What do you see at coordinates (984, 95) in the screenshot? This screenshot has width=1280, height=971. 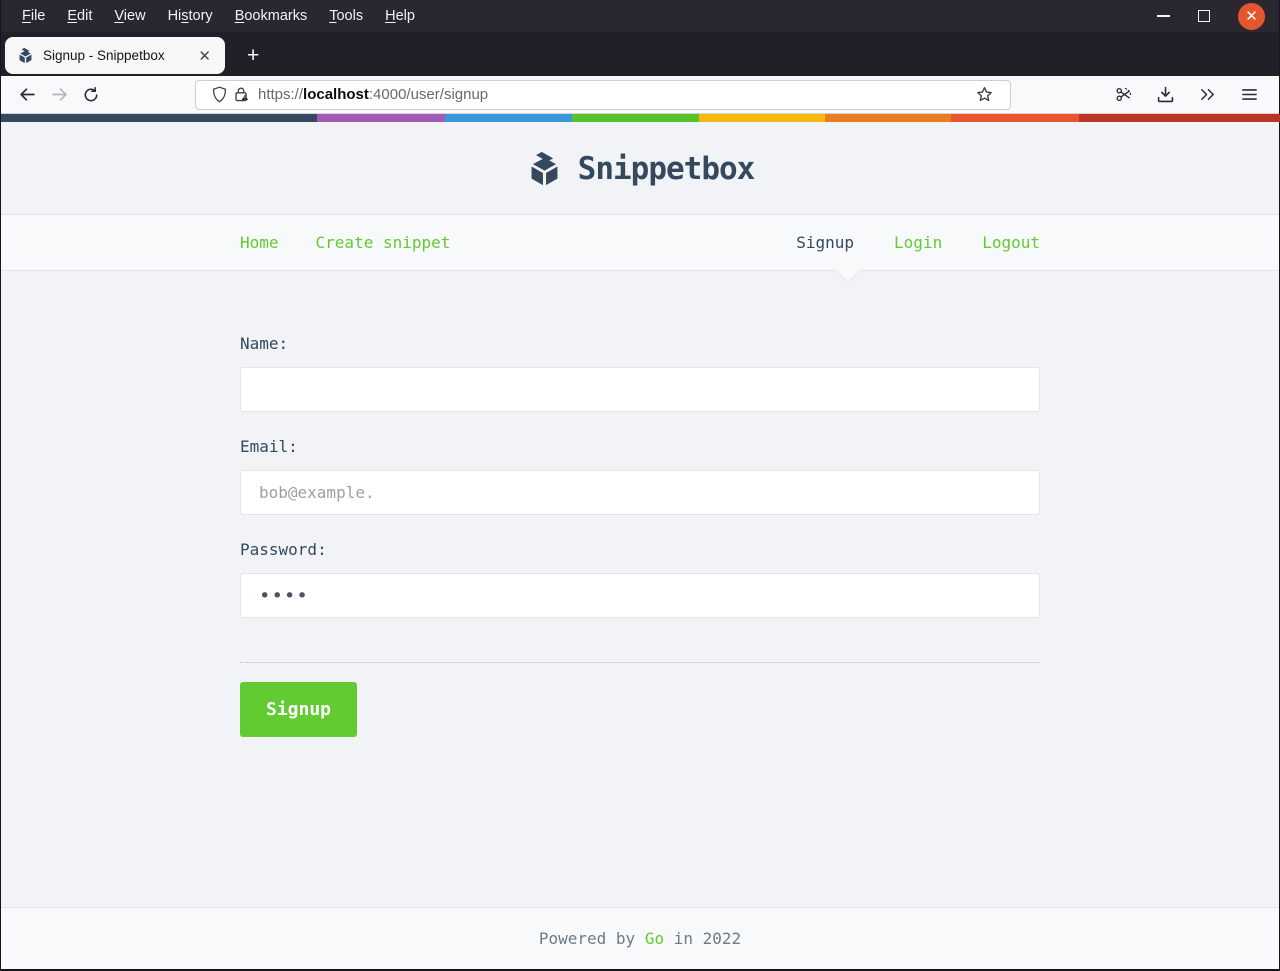 I see `bookmark-star-icon` at bounding box center [984, 95].